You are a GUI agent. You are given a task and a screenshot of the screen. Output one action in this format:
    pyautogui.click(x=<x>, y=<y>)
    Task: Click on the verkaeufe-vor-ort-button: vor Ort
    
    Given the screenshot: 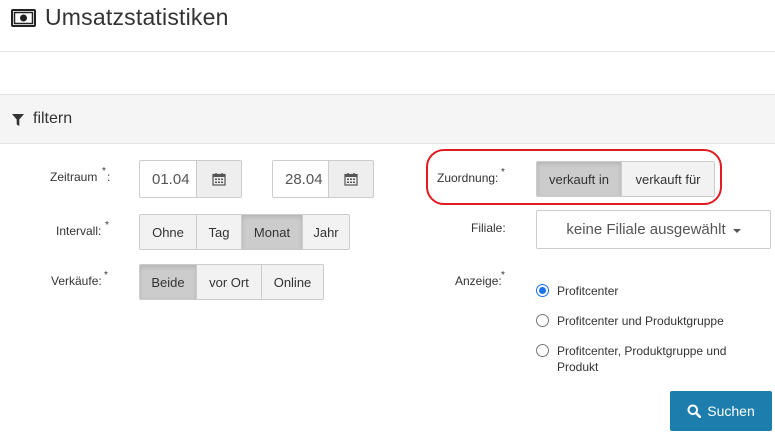 What is the action you would take?
    pyautogui.click(x=229, y=282)
    